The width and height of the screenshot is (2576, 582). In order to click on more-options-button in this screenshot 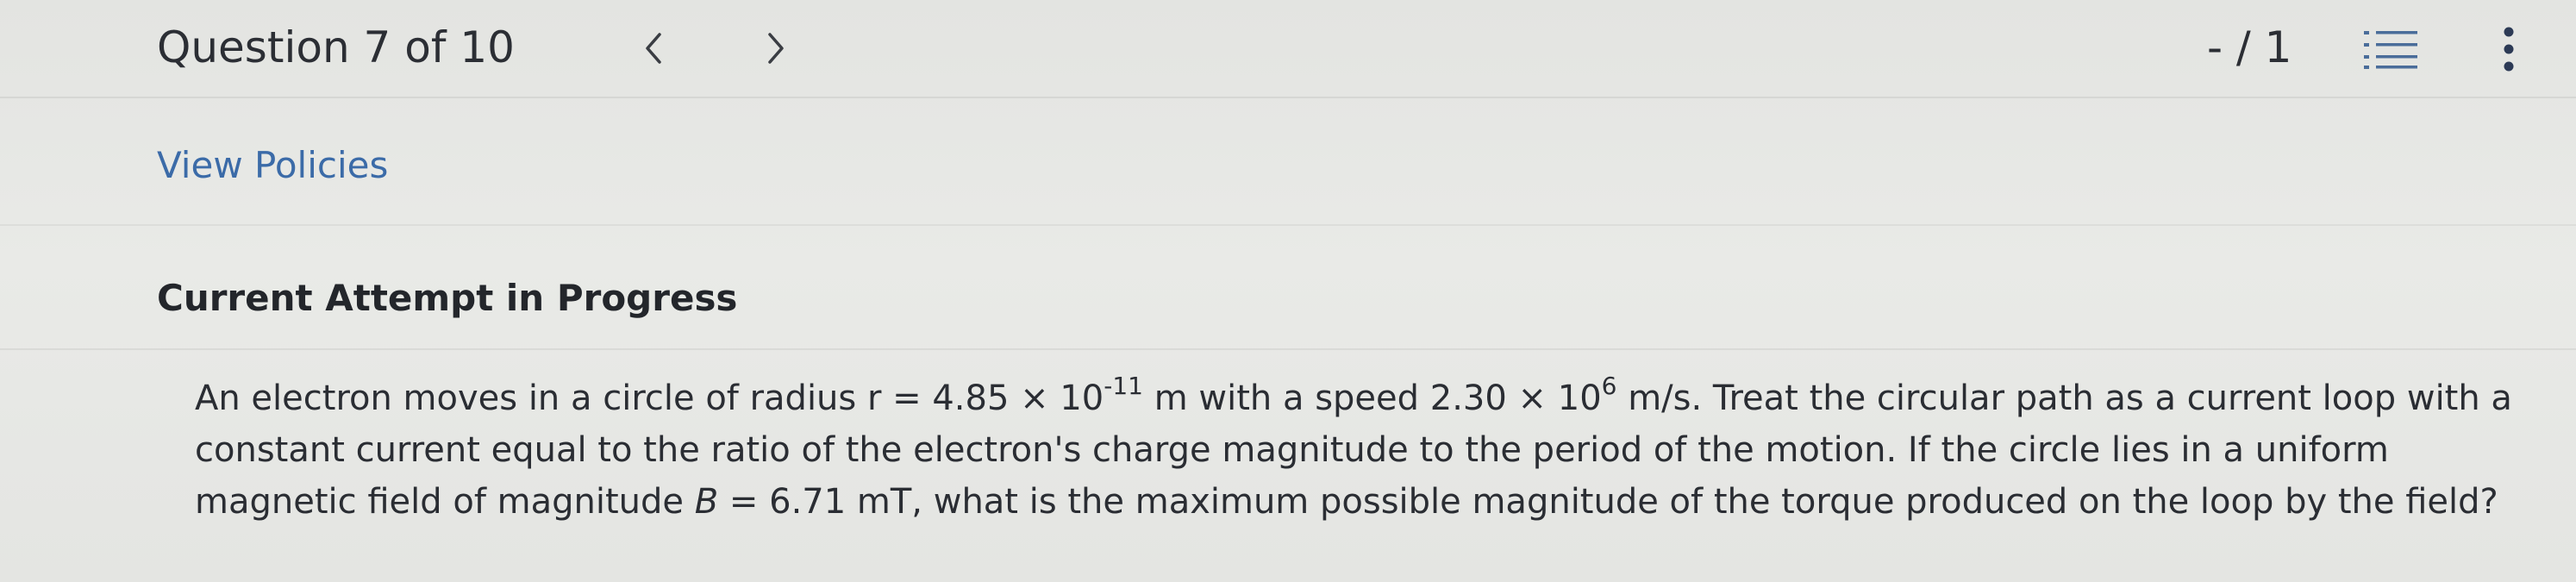, I will do `click(2509, 50)`.